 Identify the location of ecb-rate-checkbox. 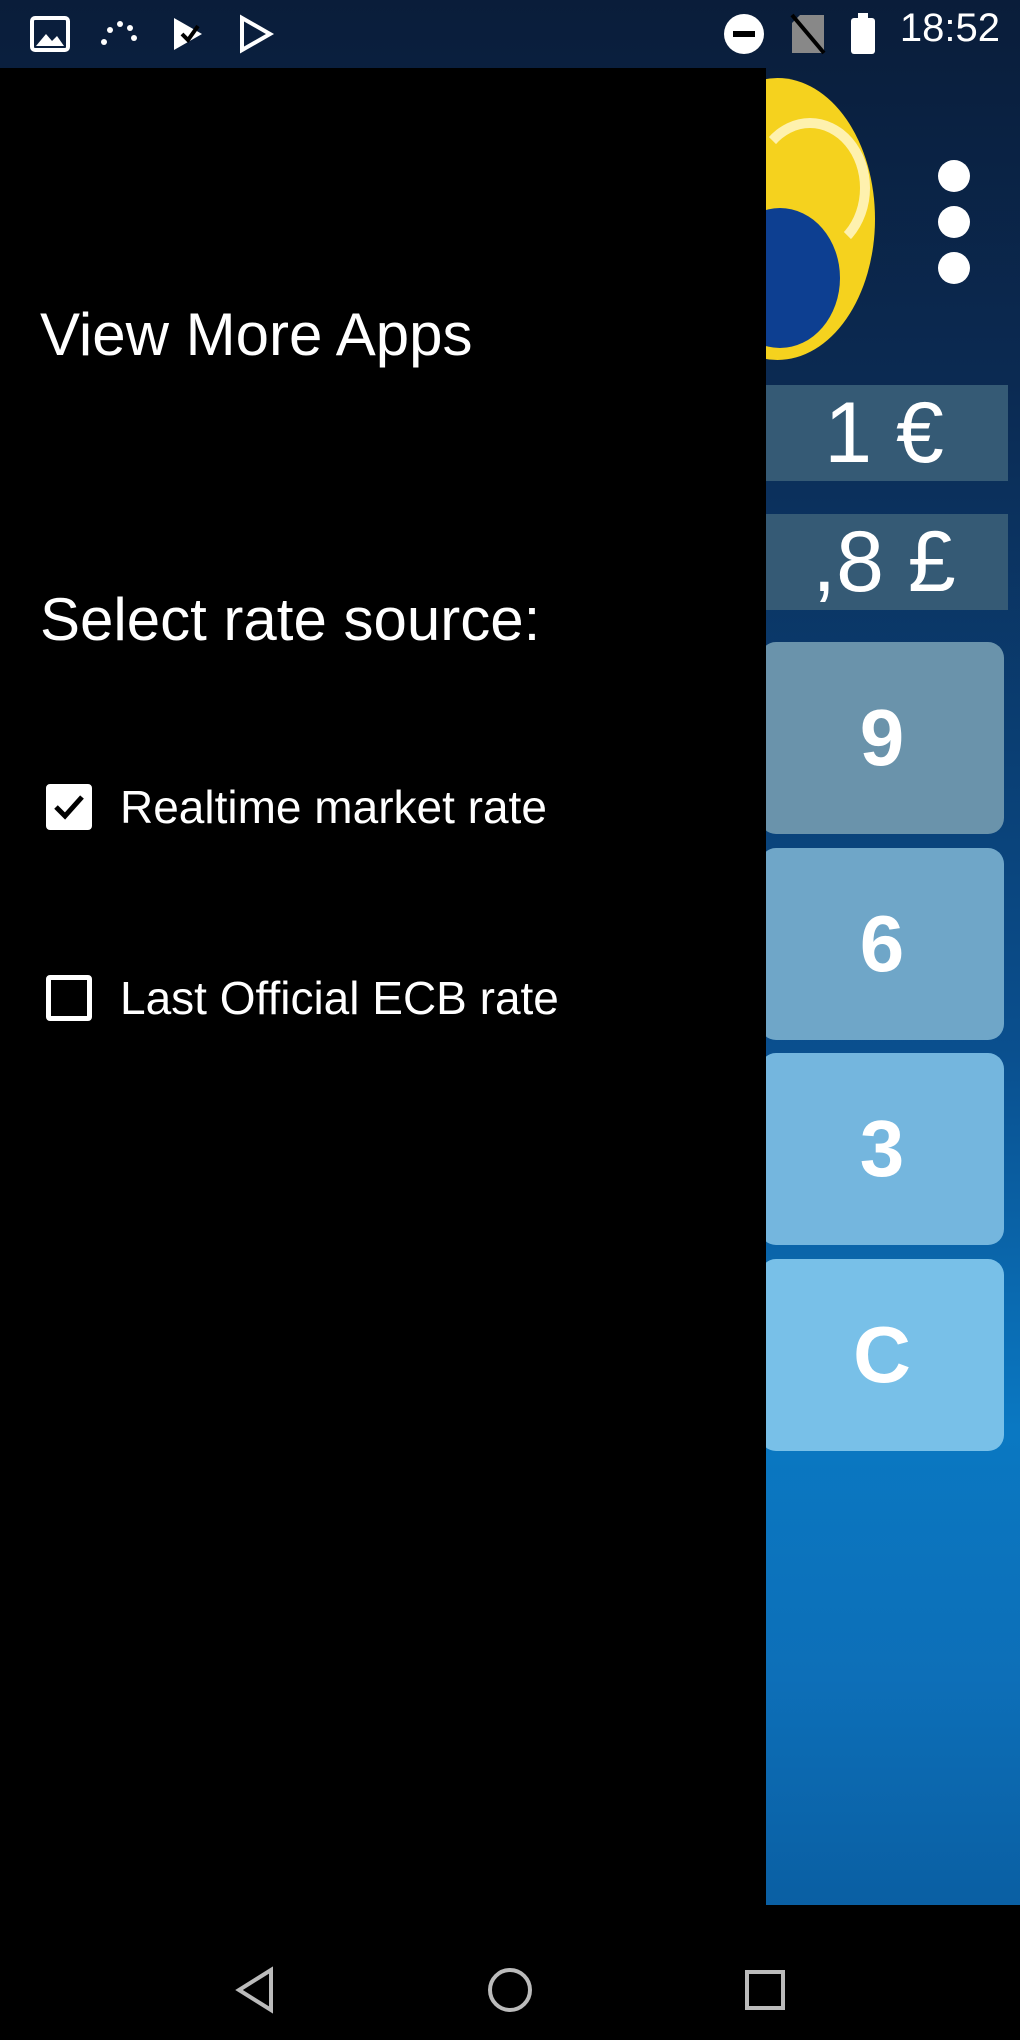
(69, 998).